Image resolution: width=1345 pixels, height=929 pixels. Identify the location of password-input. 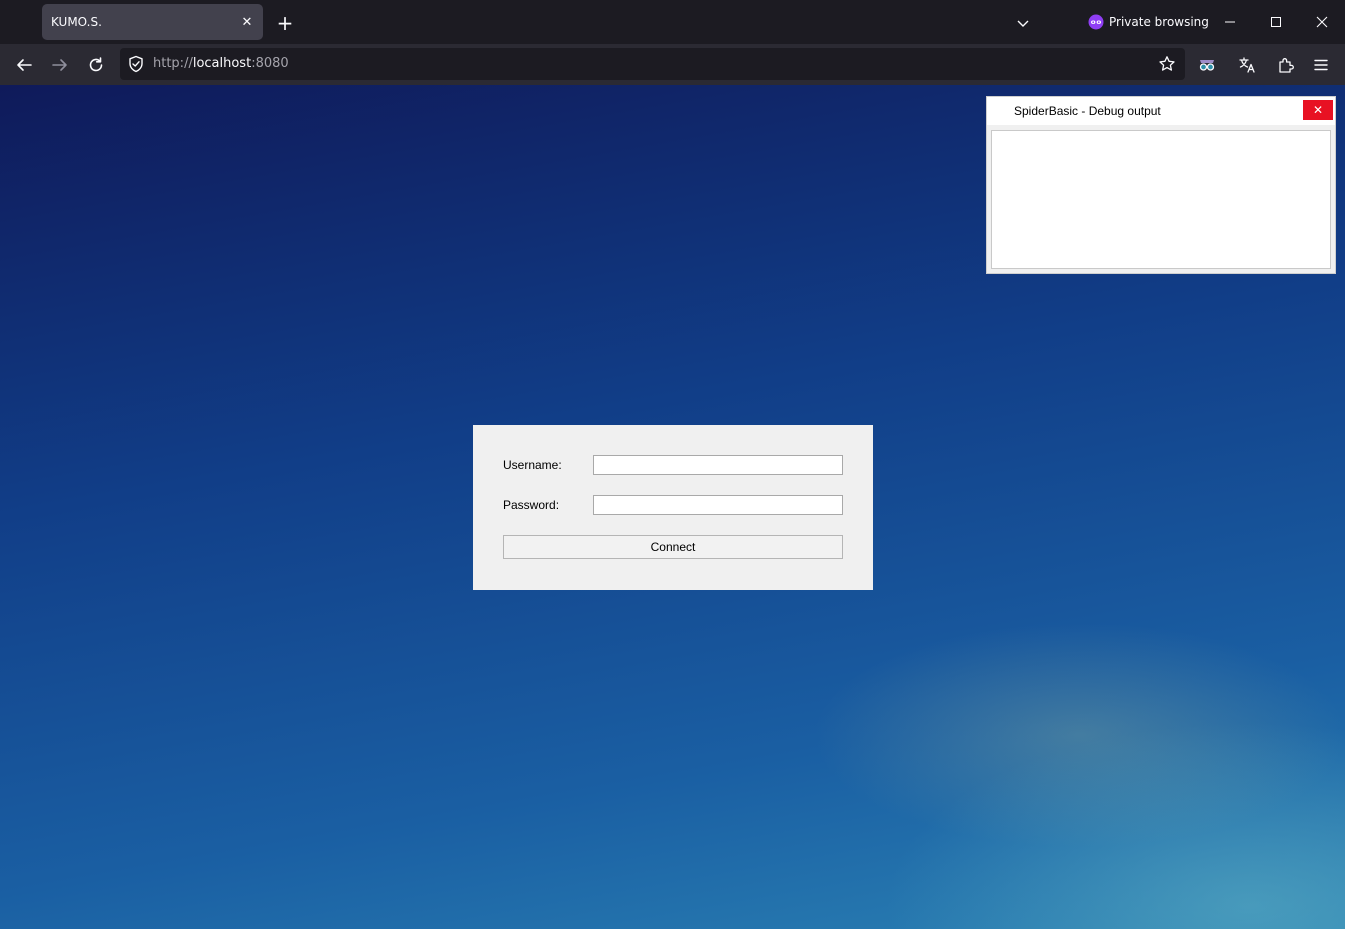
(718, 505).